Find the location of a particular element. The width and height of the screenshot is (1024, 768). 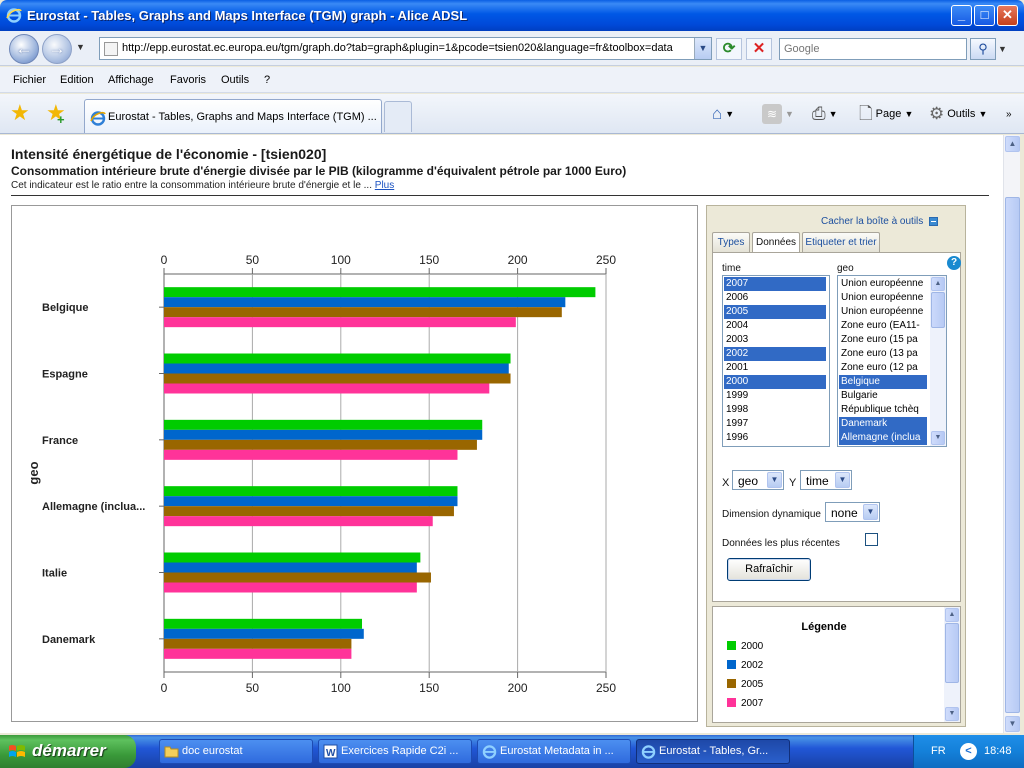

menu-file: Fichier is located at coordinates (29, 80).